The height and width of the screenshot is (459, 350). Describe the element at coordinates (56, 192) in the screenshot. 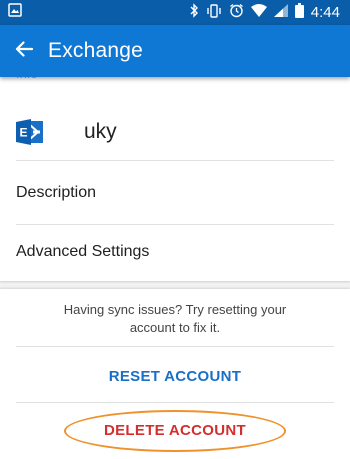

I see `description-label: Description` at that location.